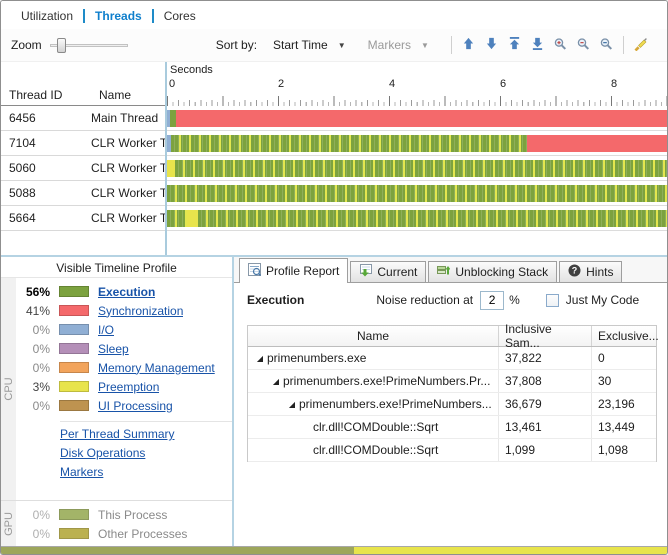  Describe the element at coordinates (180, 16) in the screenshot. I see `tab-cores: Cores` at that location.